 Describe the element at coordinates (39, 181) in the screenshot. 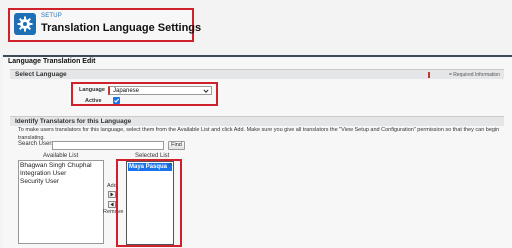

I see `available-item: Security User` at that location.